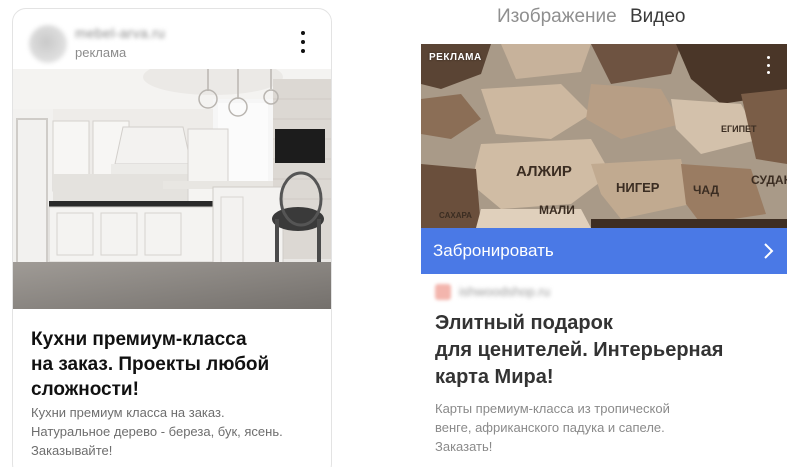  I want to click on ad-description-line: Натуральное дерево - береза, бук, ясень., so click(157, 431).